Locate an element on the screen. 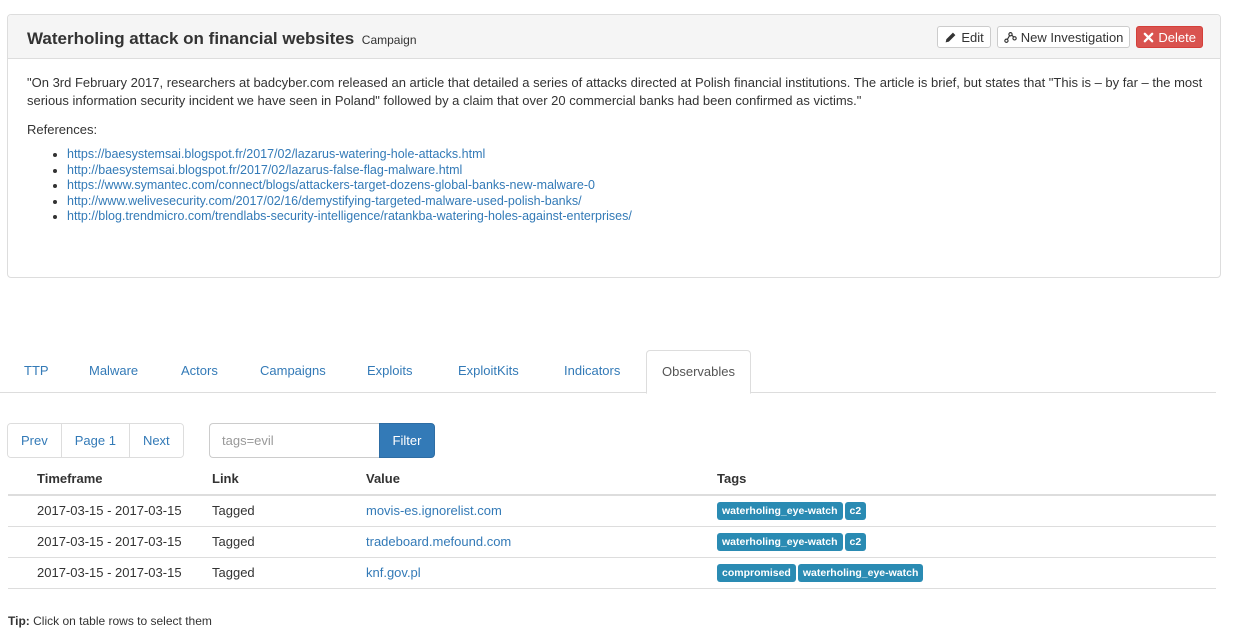  tab-indicators: Indicators is located at coordinates (592, 371).